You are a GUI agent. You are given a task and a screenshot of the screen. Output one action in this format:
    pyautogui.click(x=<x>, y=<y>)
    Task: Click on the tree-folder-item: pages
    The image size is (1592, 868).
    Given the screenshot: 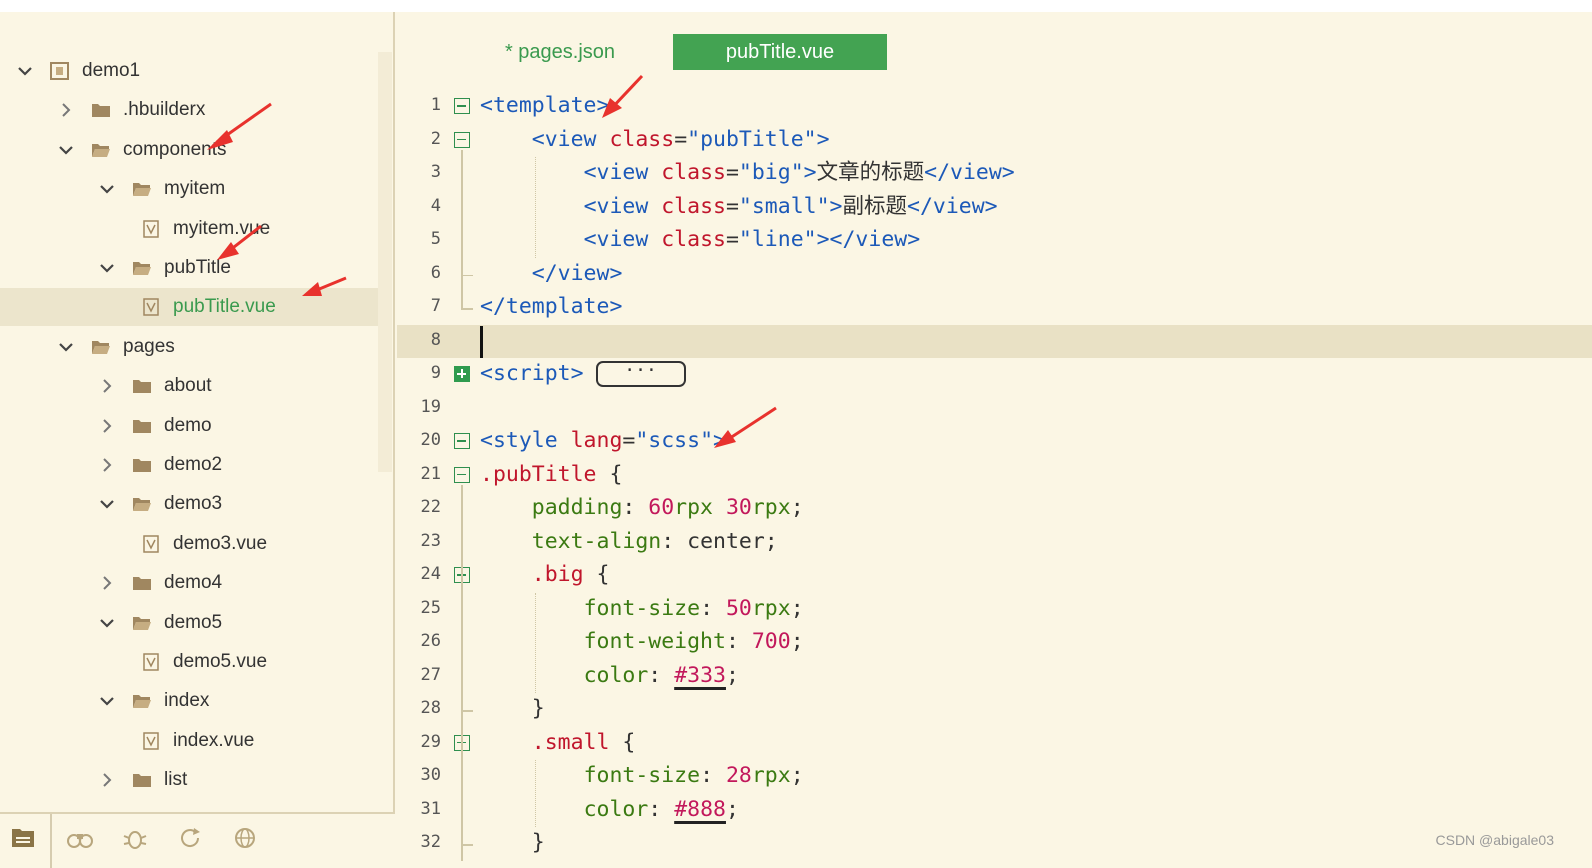 What is the action you would take?
    pyautogui.click(x=189, y=347)
    